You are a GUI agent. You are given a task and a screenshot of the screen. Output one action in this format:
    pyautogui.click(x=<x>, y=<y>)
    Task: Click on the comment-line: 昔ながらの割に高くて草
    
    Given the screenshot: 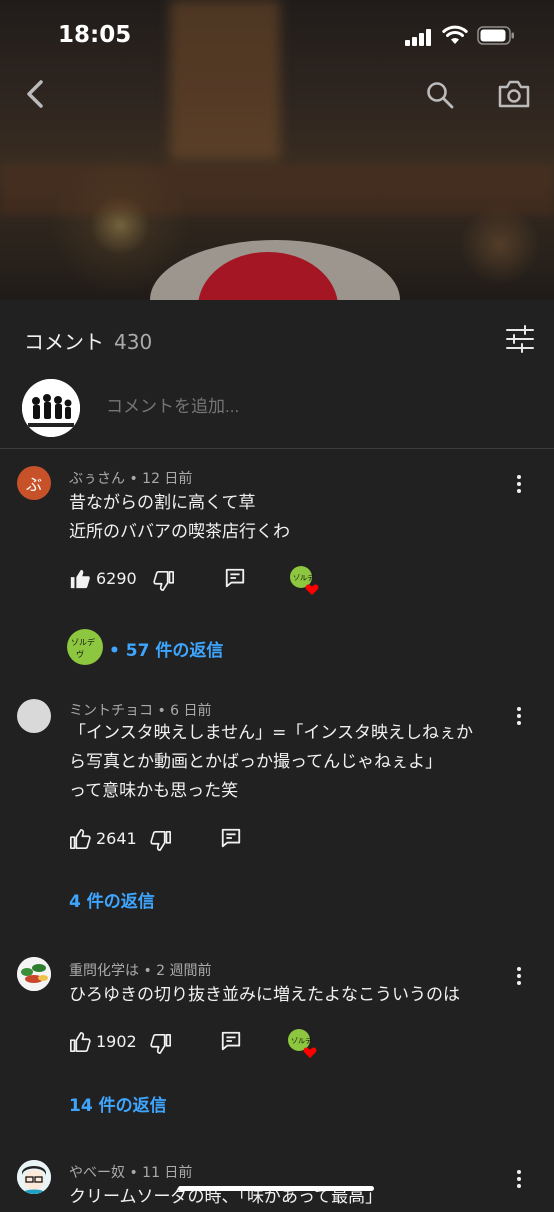 What is the action you would take?
    pyautogui.click(x=162, y=503)
    